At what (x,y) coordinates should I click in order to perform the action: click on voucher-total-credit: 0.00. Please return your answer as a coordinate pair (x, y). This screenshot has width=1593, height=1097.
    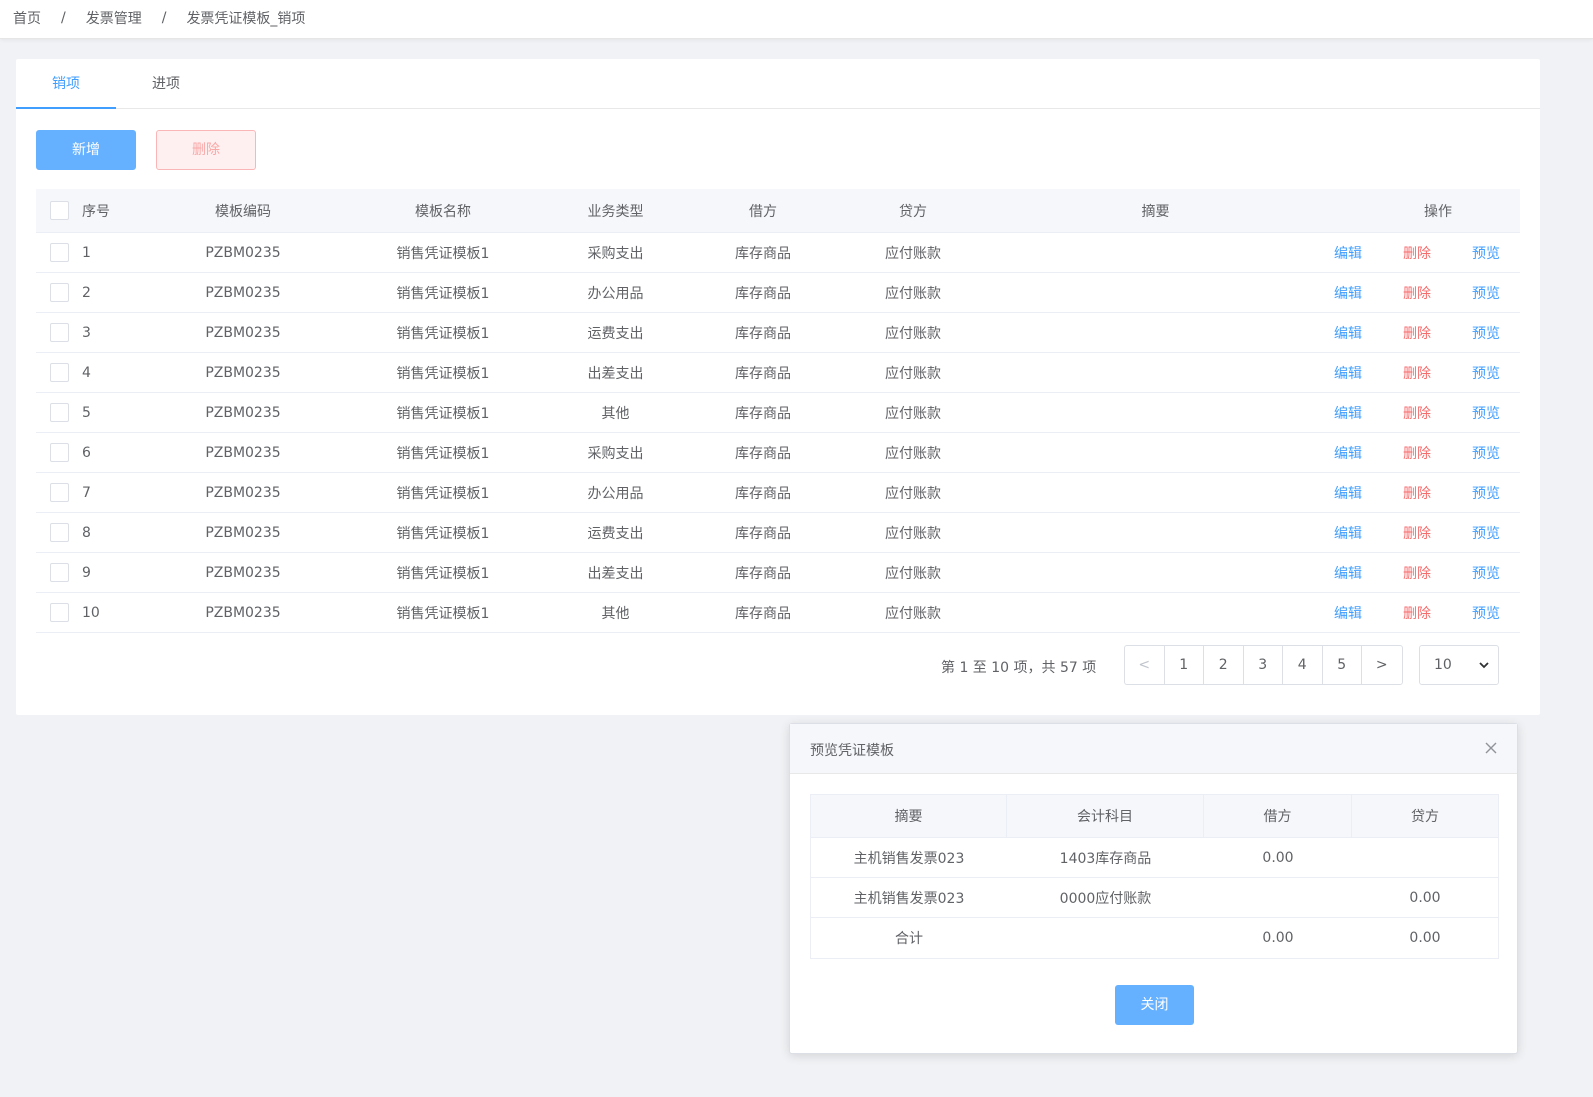
    Looking at the image, I should click on (1425, 938).